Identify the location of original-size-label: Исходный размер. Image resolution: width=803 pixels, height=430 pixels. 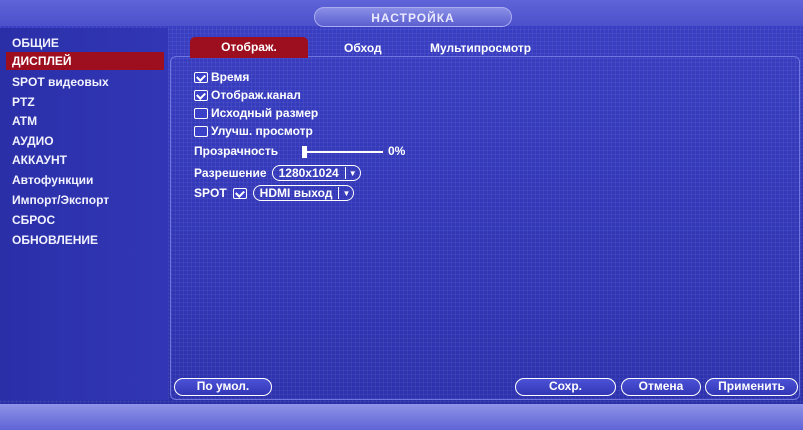
(265, 113).